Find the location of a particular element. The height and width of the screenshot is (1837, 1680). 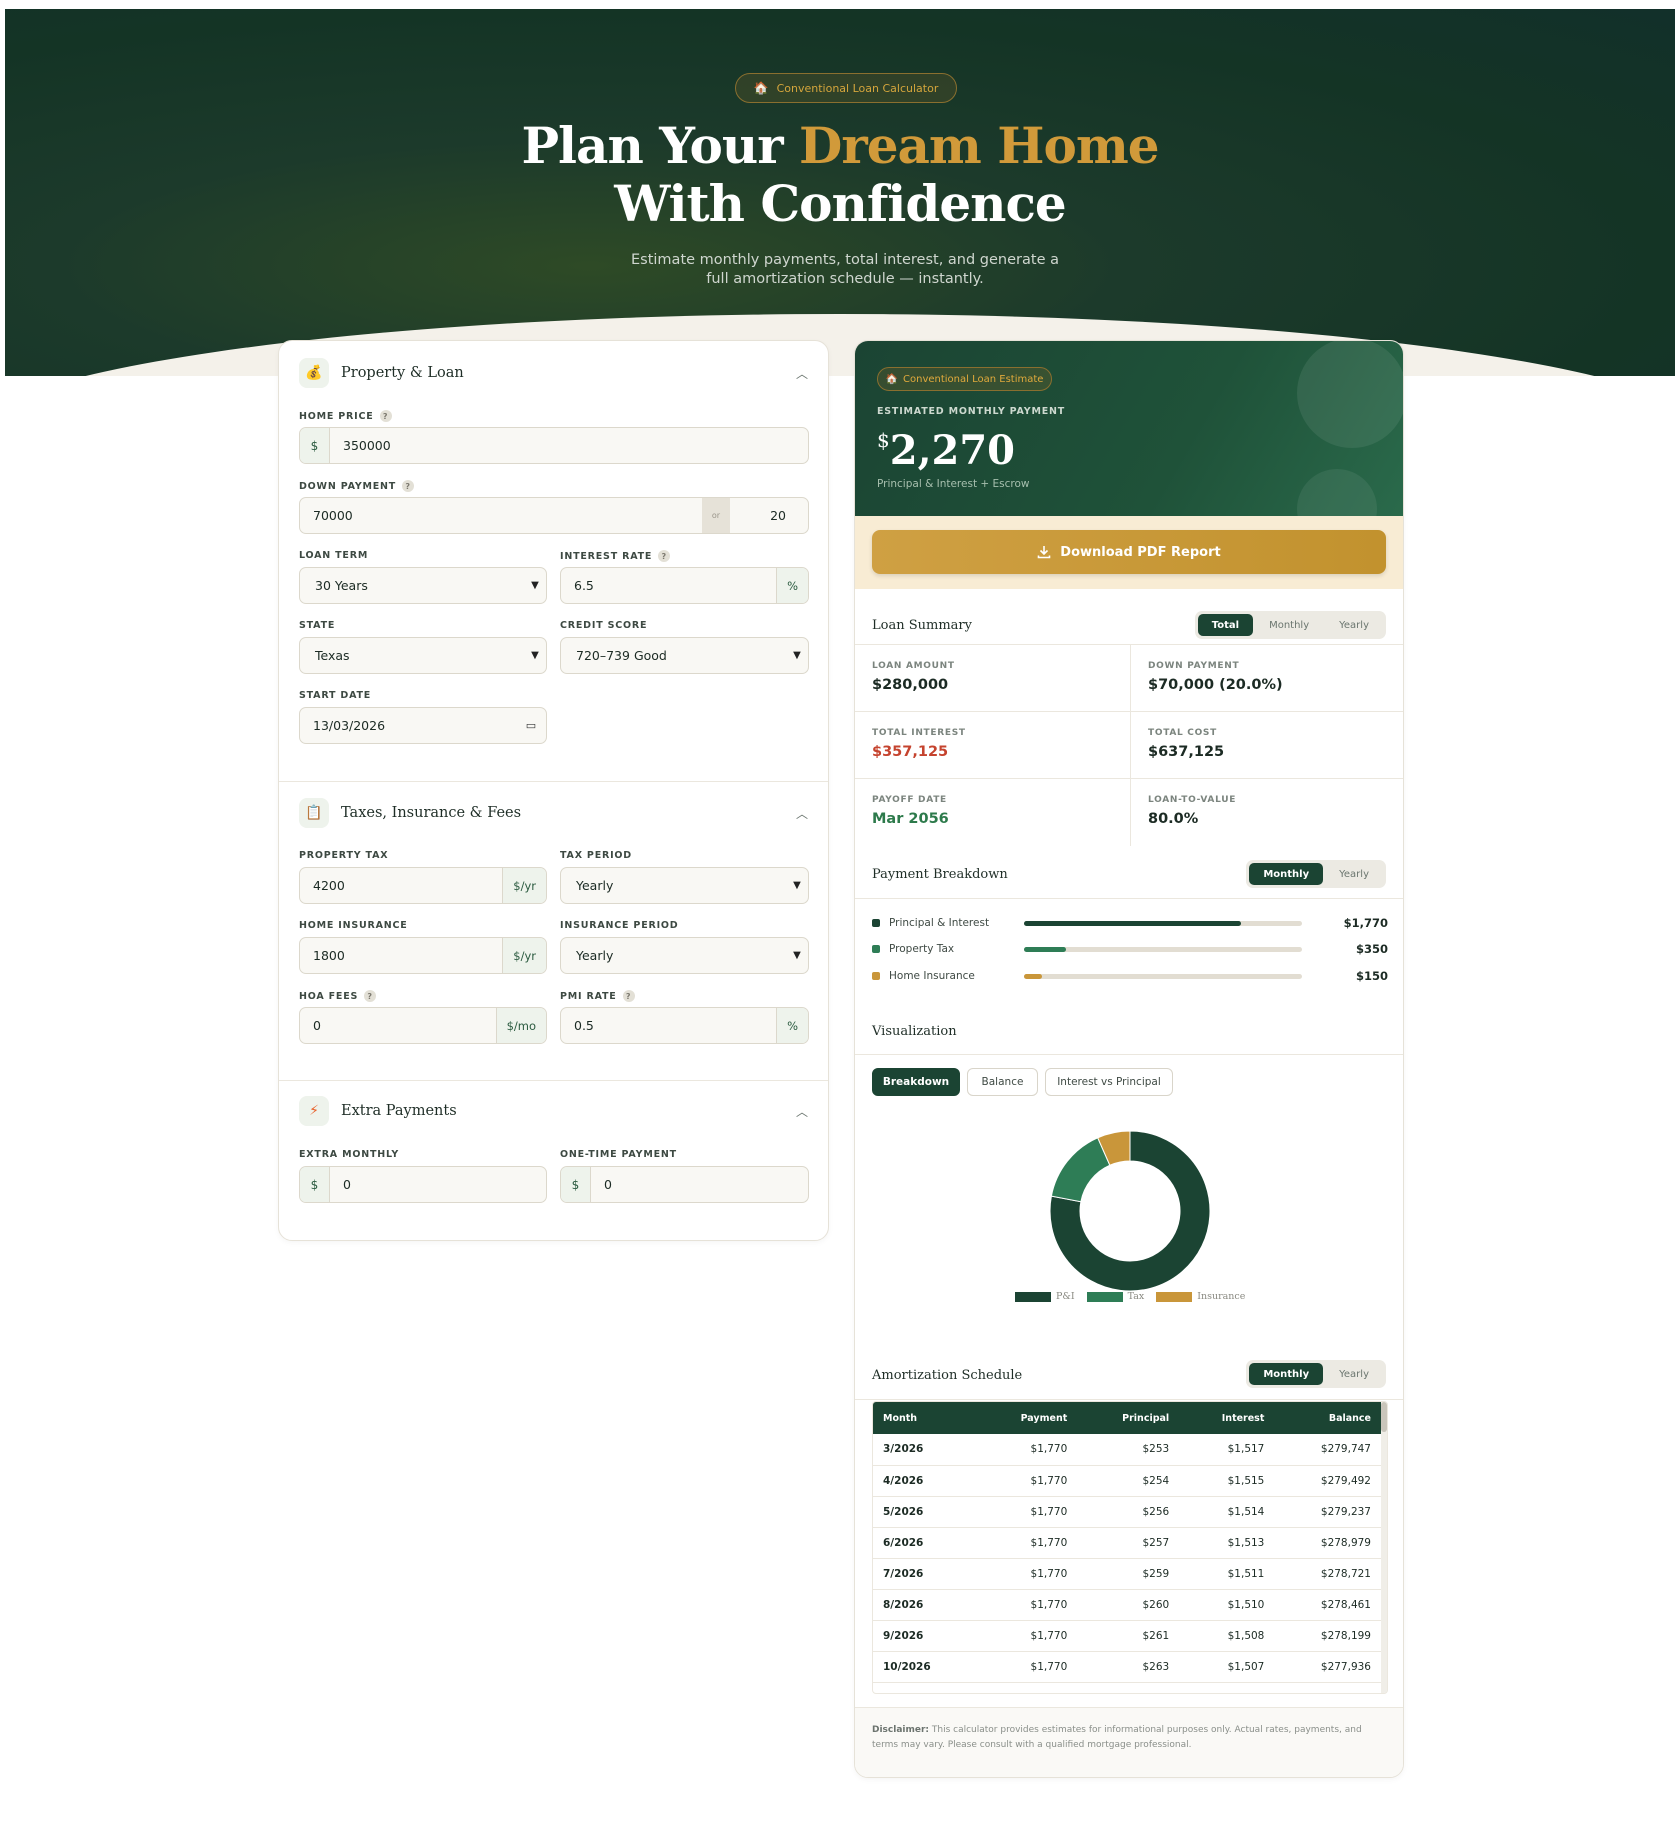

table-cell: $1,517 is located at coordinates (1227, 1450).